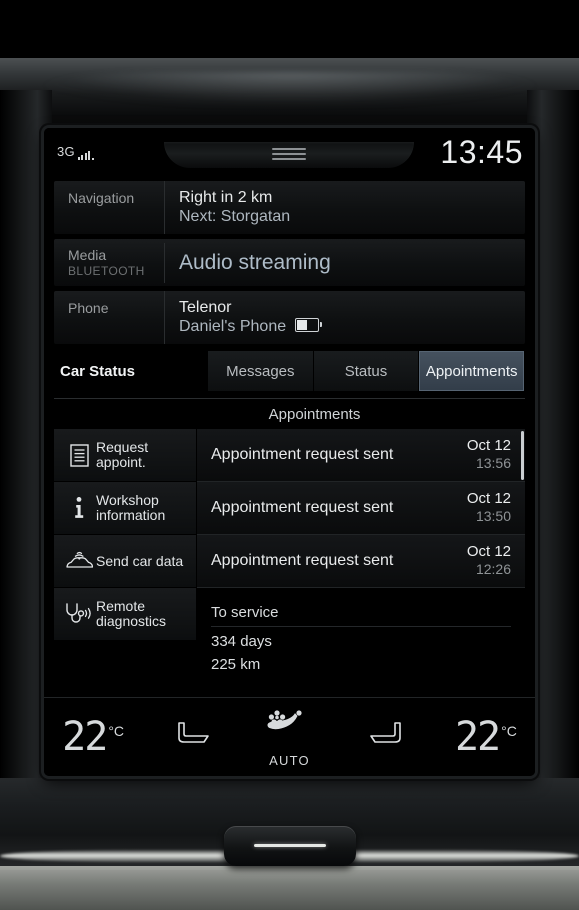 This screenshot has width=579, height=910. Describe the element at coordinates (116, 730) in the screenshot. I see `temp-left-unit: °C` at that location.